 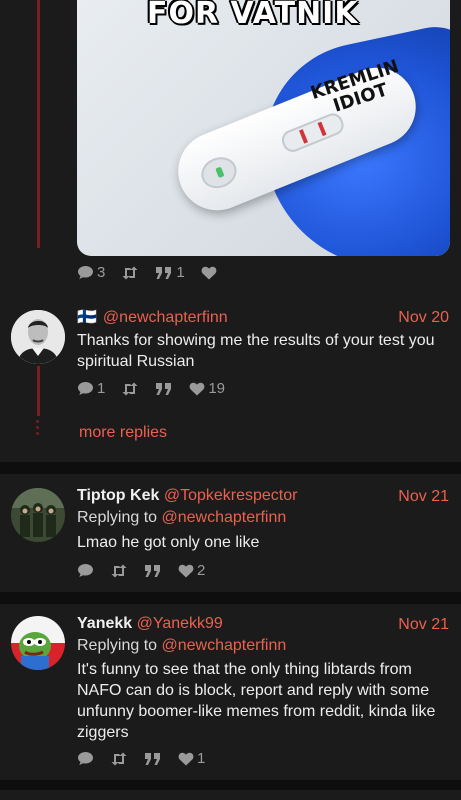 I want to click on test-well, so click(x=219, y=173).